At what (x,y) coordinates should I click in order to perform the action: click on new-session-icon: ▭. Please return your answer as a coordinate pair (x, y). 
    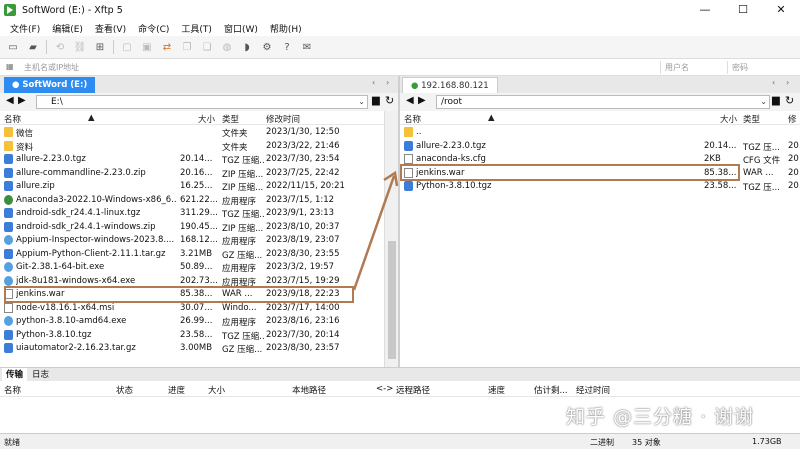
    Looking at the image, I should click on (13, 47).